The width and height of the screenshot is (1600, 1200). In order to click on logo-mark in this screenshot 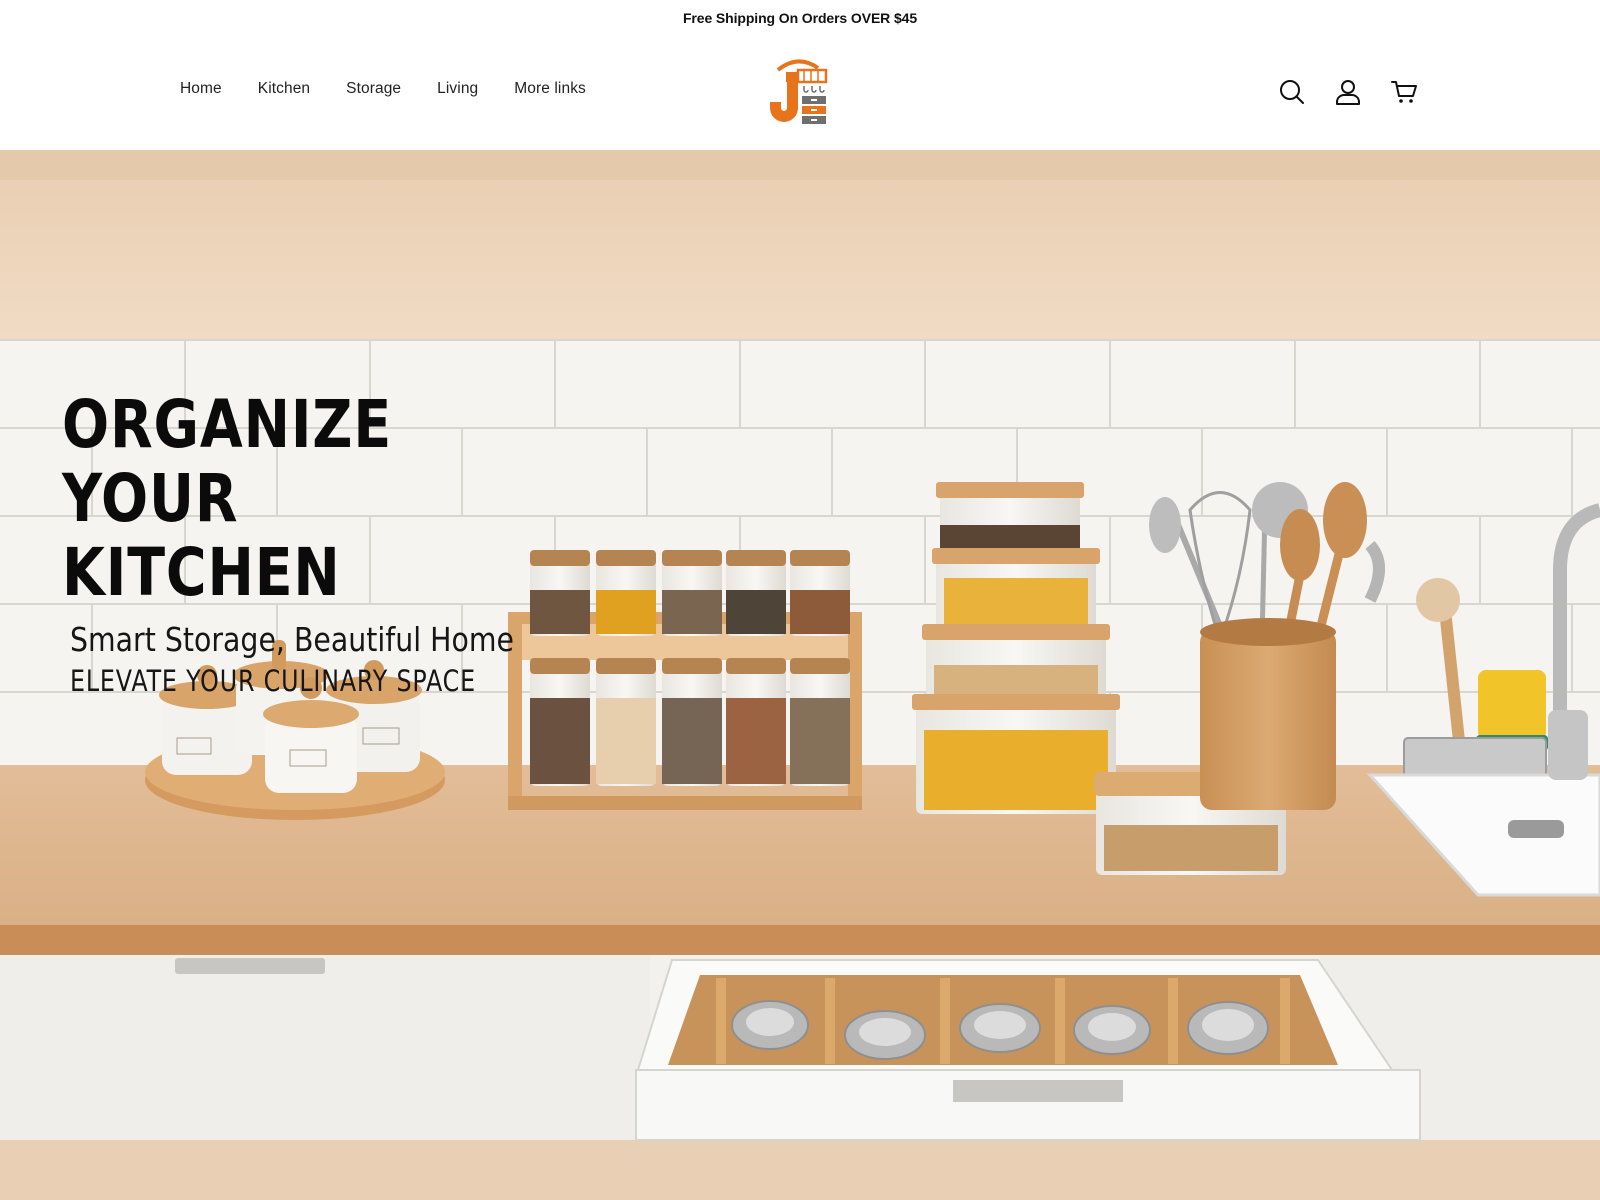, I will do `click(799, 91)`.